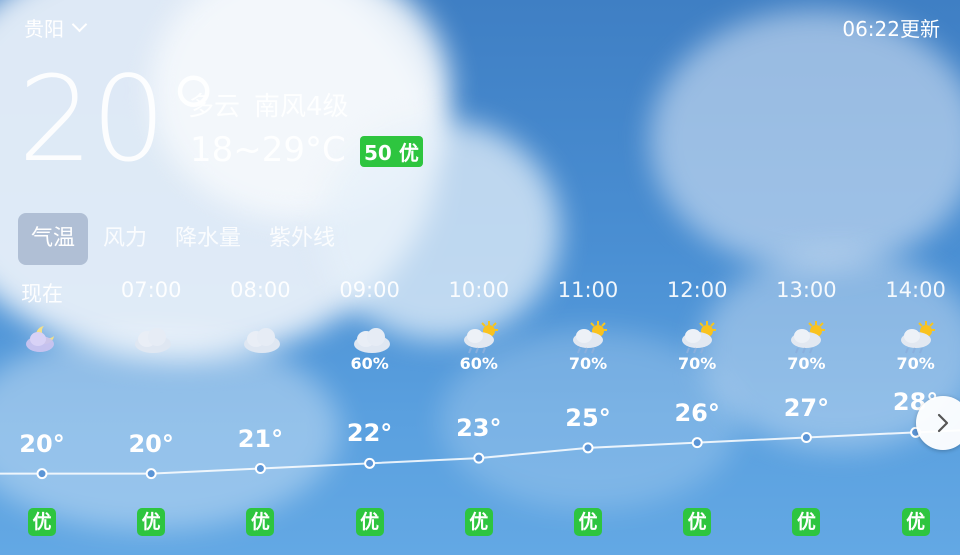  What do you see at coordinates (479, 407) in the screenshot?
I see `hour-column: 10:00 60% 23° 优` at bounding box center [479, 407].